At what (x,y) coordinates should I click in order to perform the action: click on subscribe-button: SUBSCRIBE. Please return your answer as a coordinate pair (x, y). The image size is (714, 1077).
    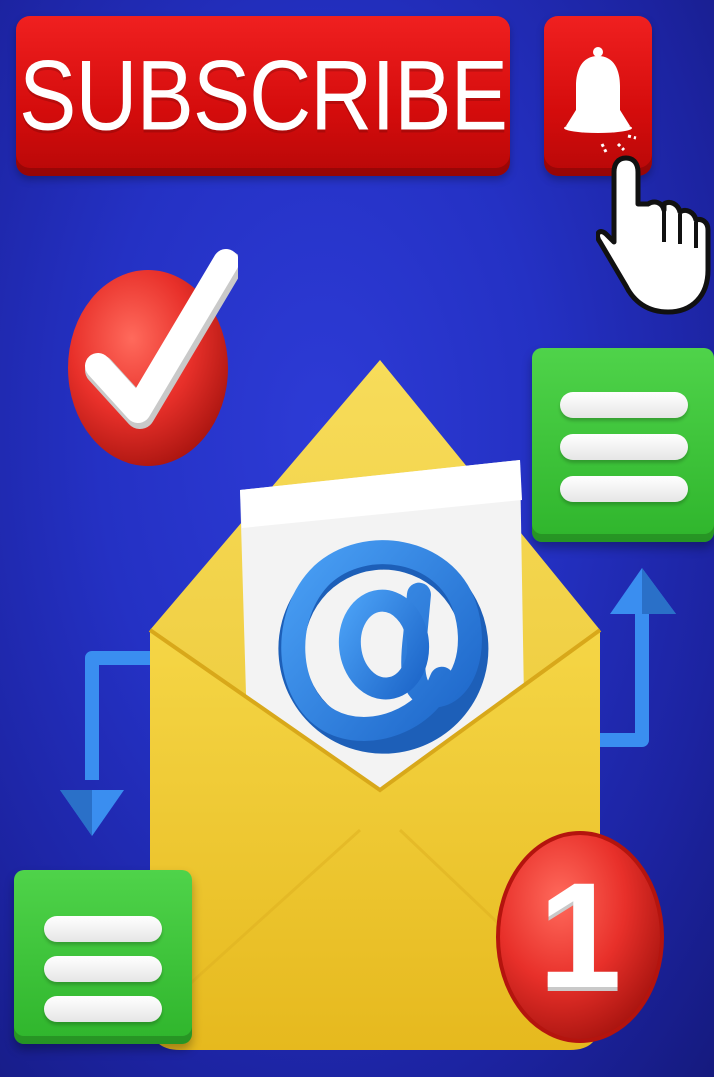
    Looking at the image, I should click on (263, 96).